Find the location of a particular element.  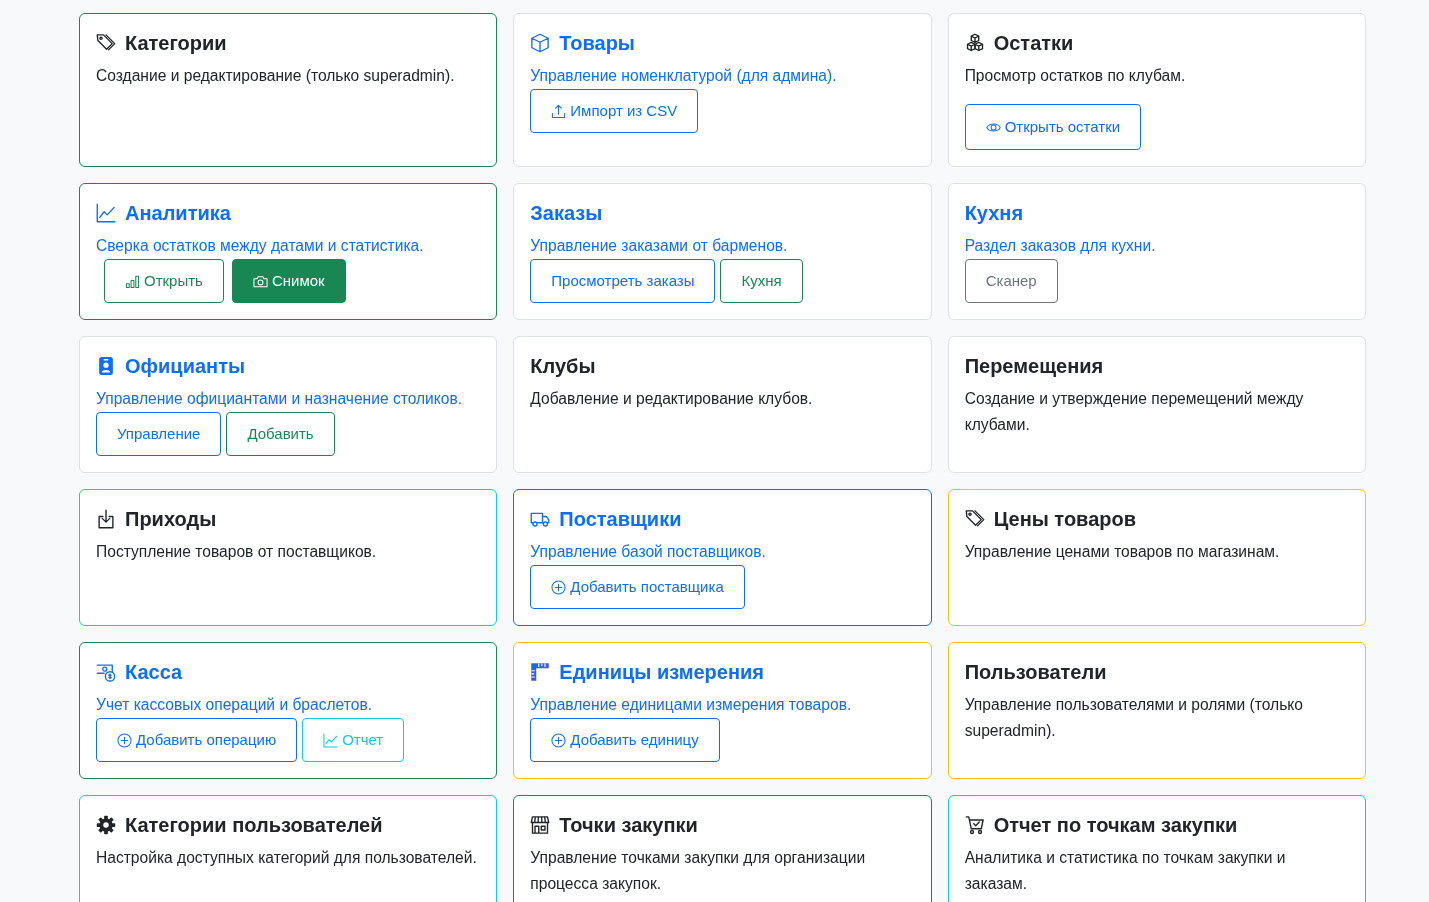

card-title: Пользователи is located at coordinates (1035, 672).